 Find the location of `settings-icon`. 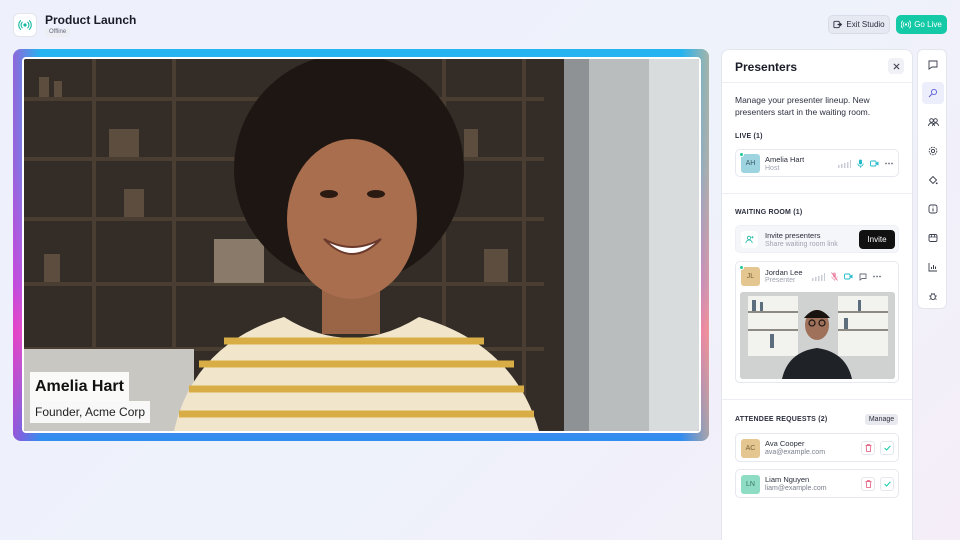

settings-icon is located at coordinates (933, 151).